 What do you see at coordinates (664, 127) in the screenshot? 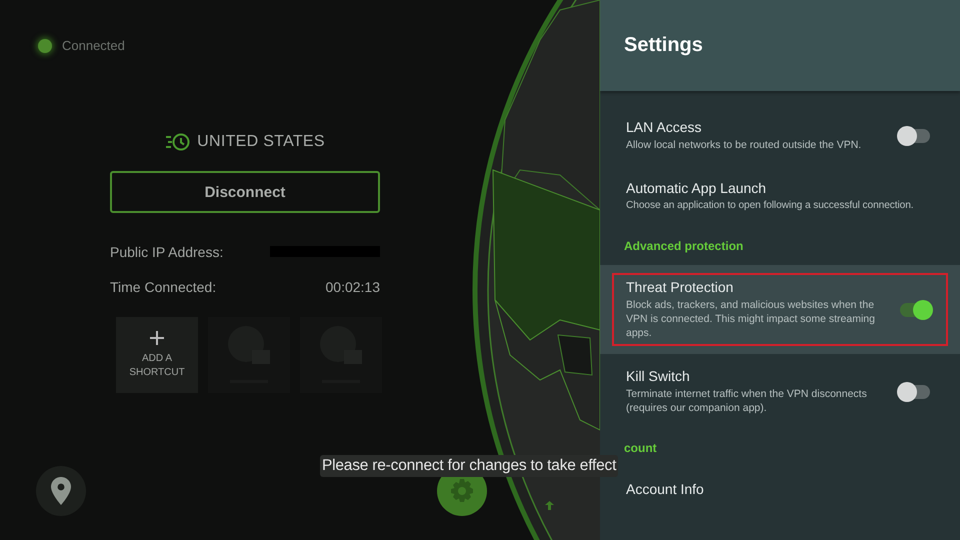
I see `setting-title: LAN Access` at bounding box center [664, 127].